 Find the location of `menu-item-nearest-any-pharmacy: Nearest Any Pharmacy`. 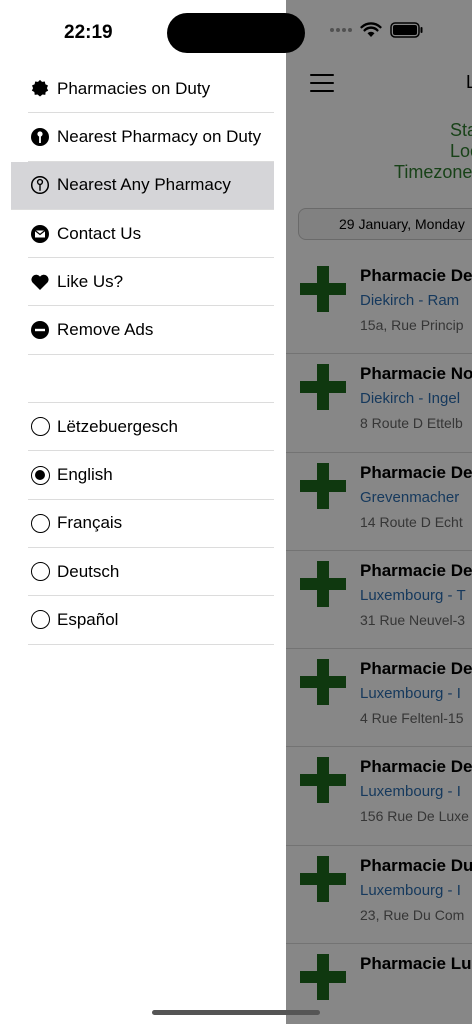

menu-item-nearest-any-pharmacy: Nearest Any Pharmacy is located at coordinates (142, 185).